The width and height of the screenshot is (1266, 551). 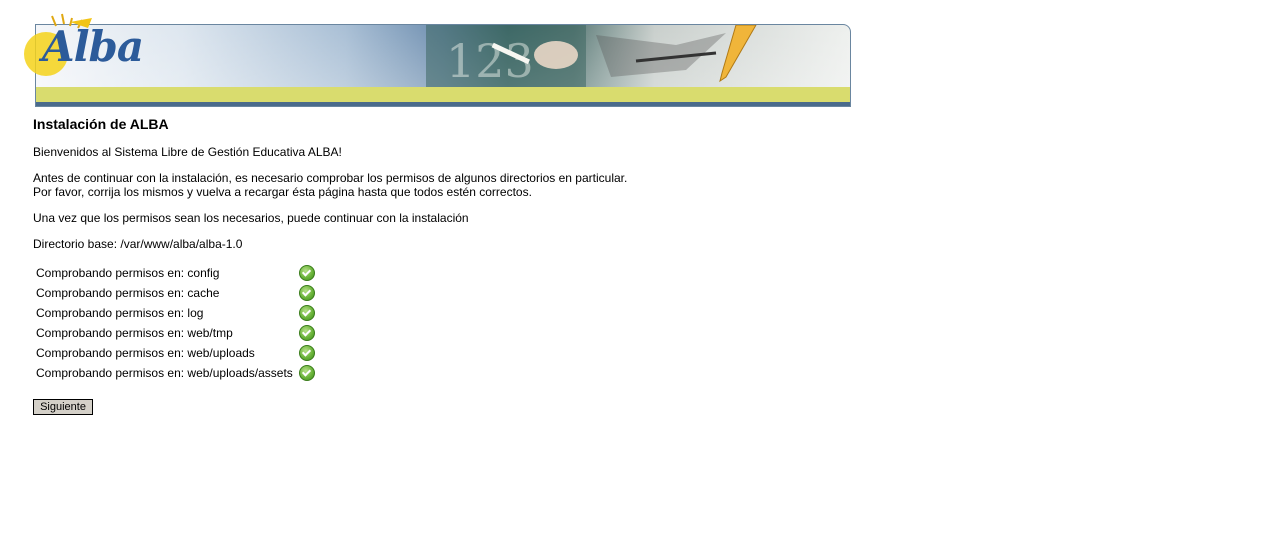 What do you see at coordinates (138, 244) in the screenshot?
I see `base-directory: Directorio base: /var/www/alba/alba-1.0` at bounding box center [138, 244].